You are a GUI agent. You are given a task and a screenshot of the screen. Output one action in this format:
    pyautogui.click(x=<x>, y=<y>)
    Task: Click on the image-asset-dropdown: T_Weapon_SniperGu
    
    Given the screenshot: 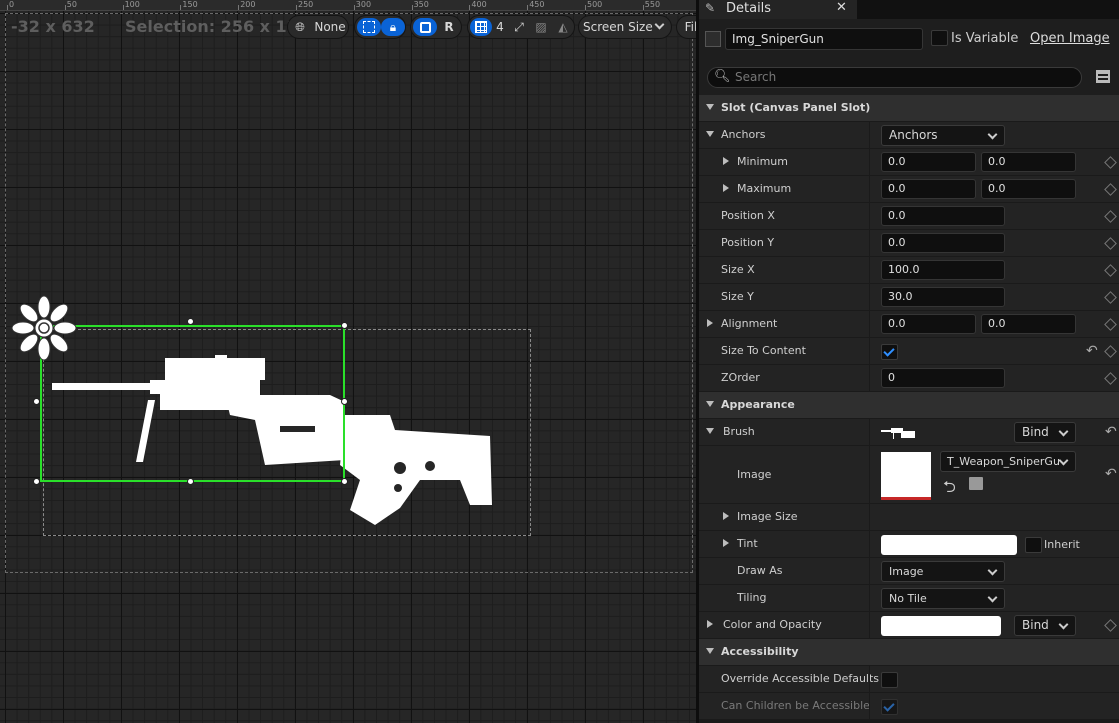 What is the action you would take?
    pyautogui.click(x=1008, y=461)
    